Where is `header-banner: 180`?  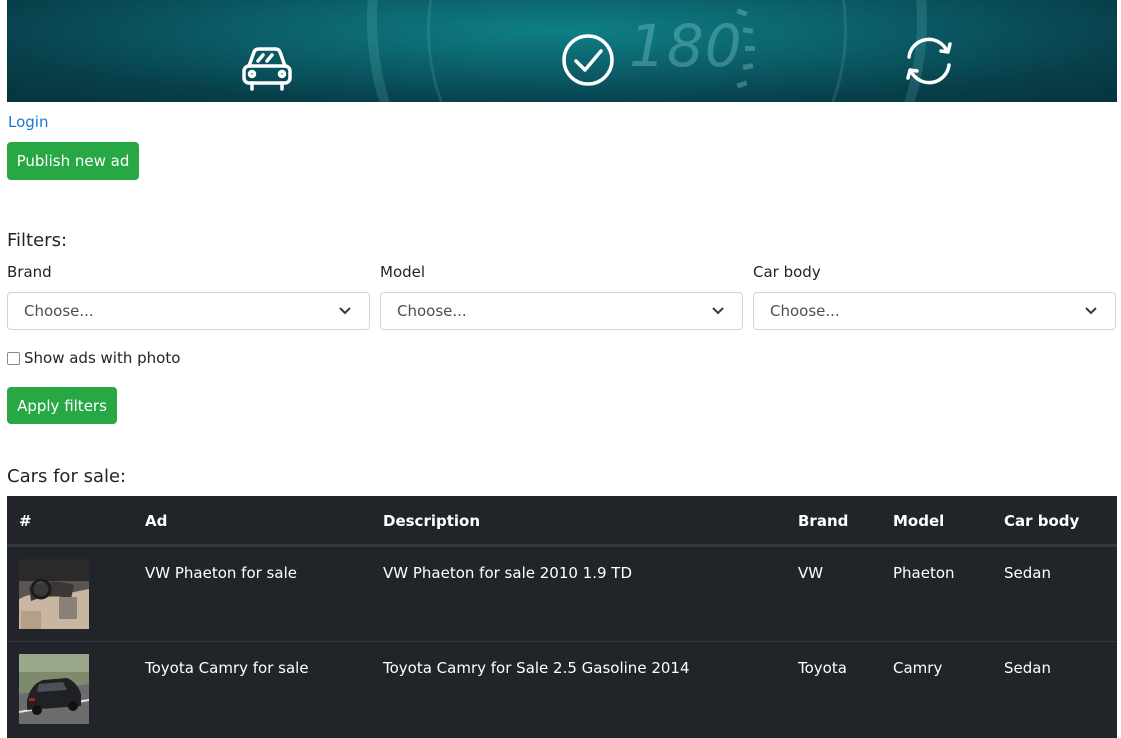 header-banner: 180 is located at coordinates (562, 51).